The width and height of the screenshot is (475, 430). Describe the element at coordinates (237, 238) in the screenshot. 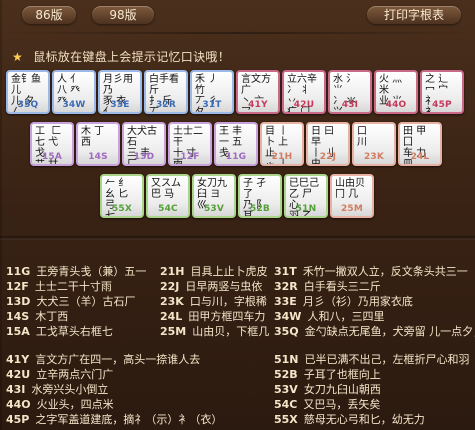

I see `section-divider` at that location.